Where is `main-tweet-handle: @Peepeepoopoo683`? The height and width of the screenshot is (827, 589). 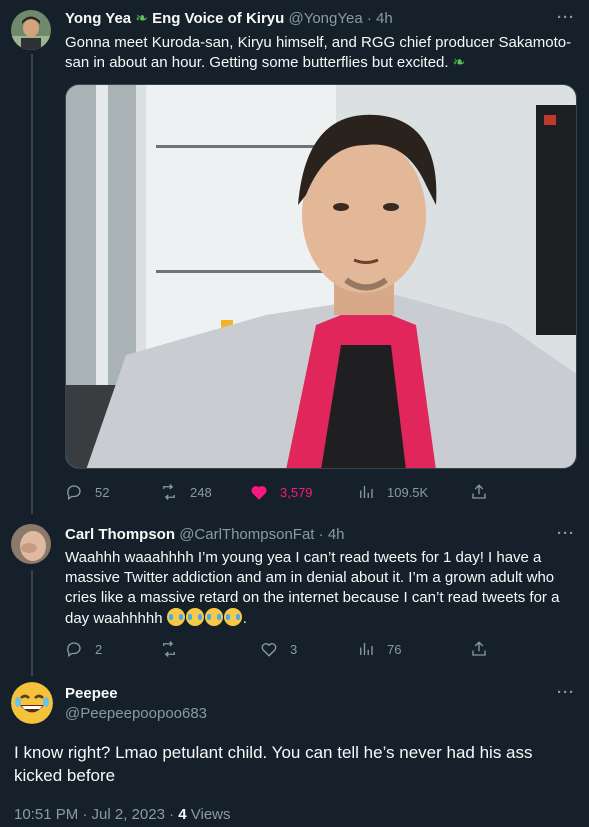
main-tweet-handle: @Peepeepoopoo683 is located at coordinates (136, 714).